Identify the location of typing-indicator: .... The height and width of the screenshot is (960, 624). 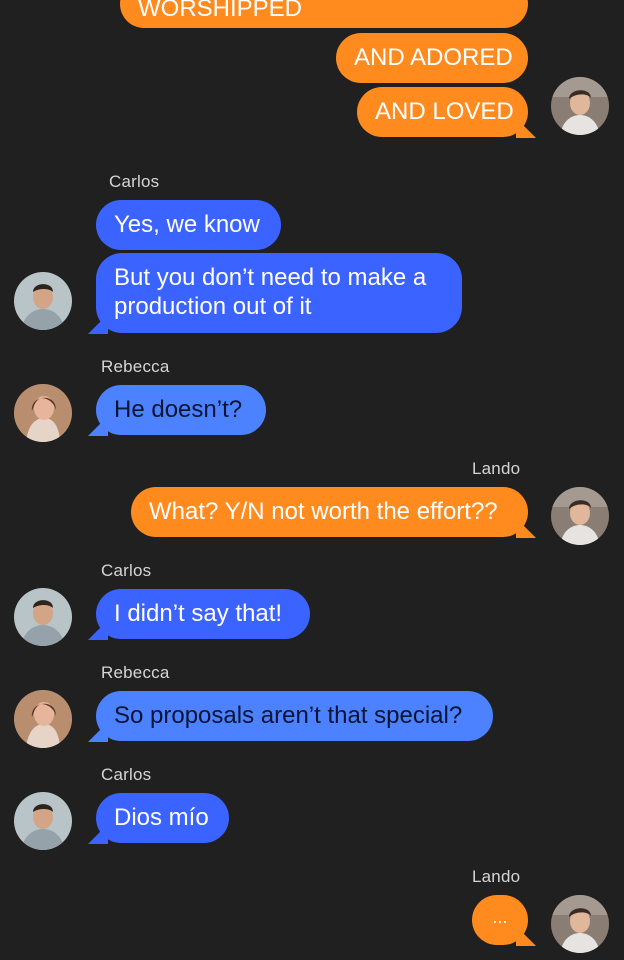
(500, 917).